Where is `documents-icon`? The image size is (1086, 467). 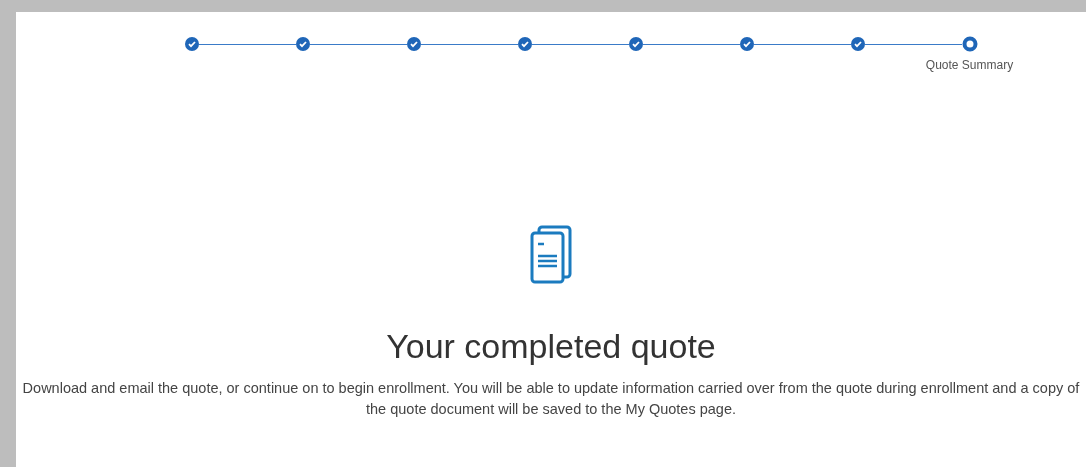 documents-icon is located at coordinates (551, 254).